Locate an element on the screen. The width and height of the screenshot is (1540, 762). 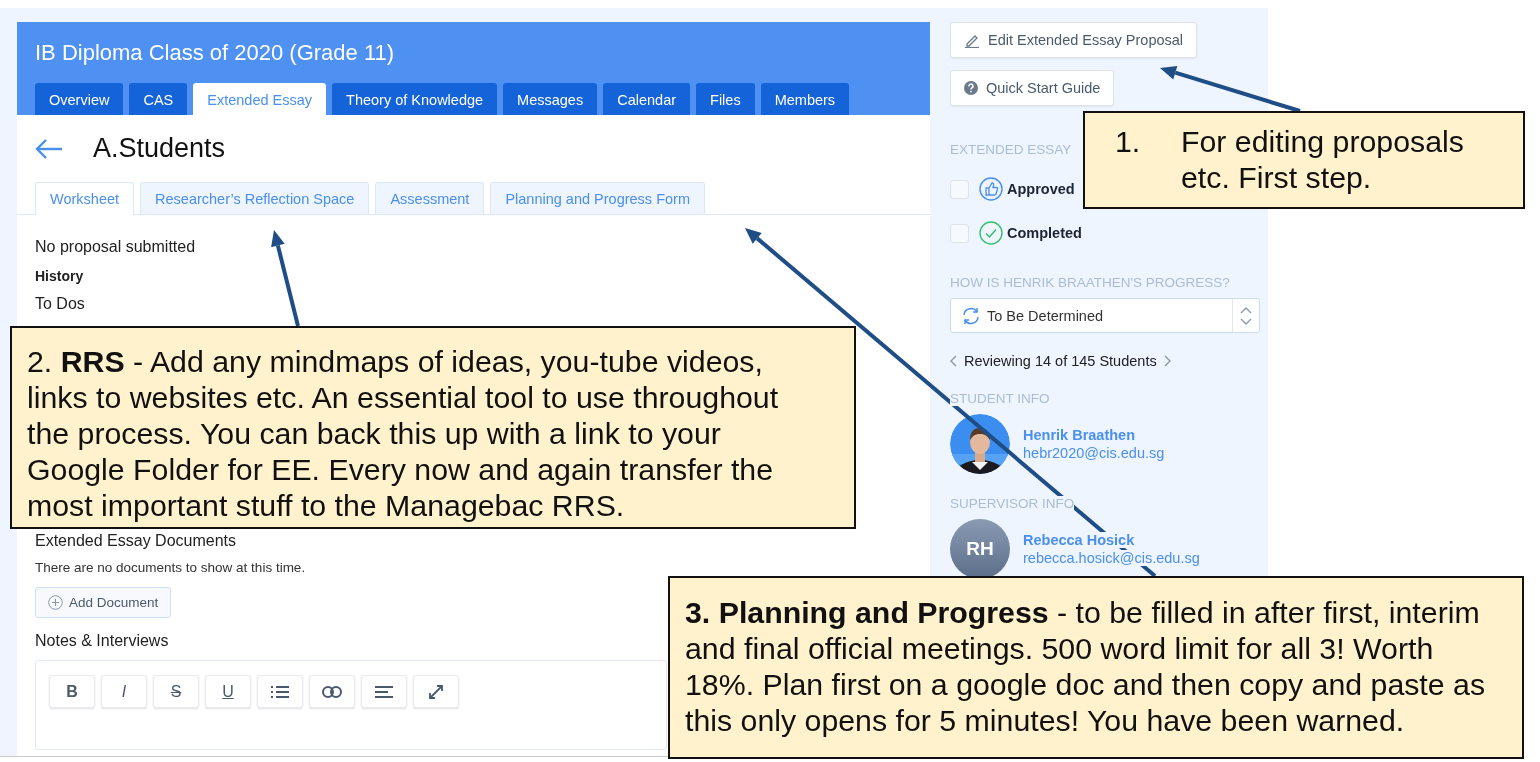
add-document-button: Add Document is located at coordinates (103, 602).